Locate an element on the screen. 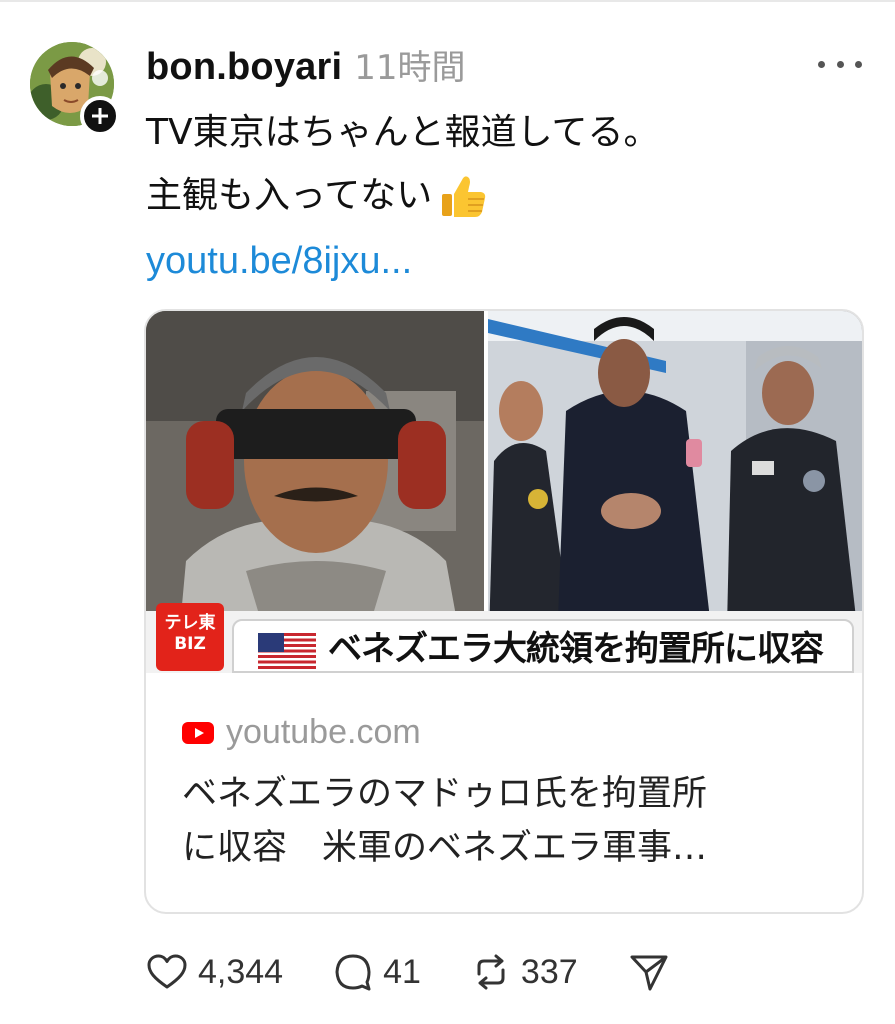 Image resolution: width=895 pixels, height=1024 pixels. post-text-line1: TV東京はちゃんと報道してる。 is located at coordinates (403, 132).